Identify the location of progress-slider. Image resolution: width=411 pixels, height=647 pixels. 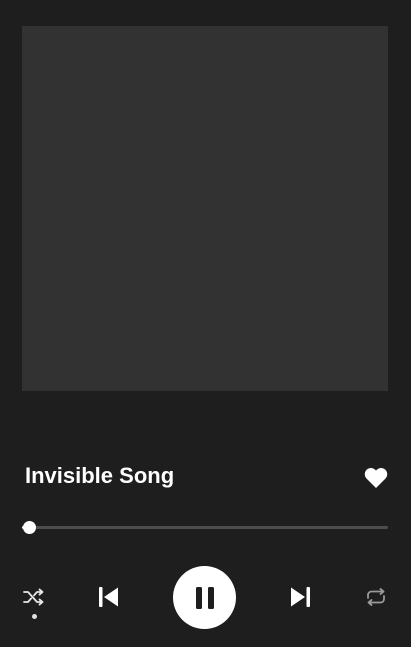
(205, 528).